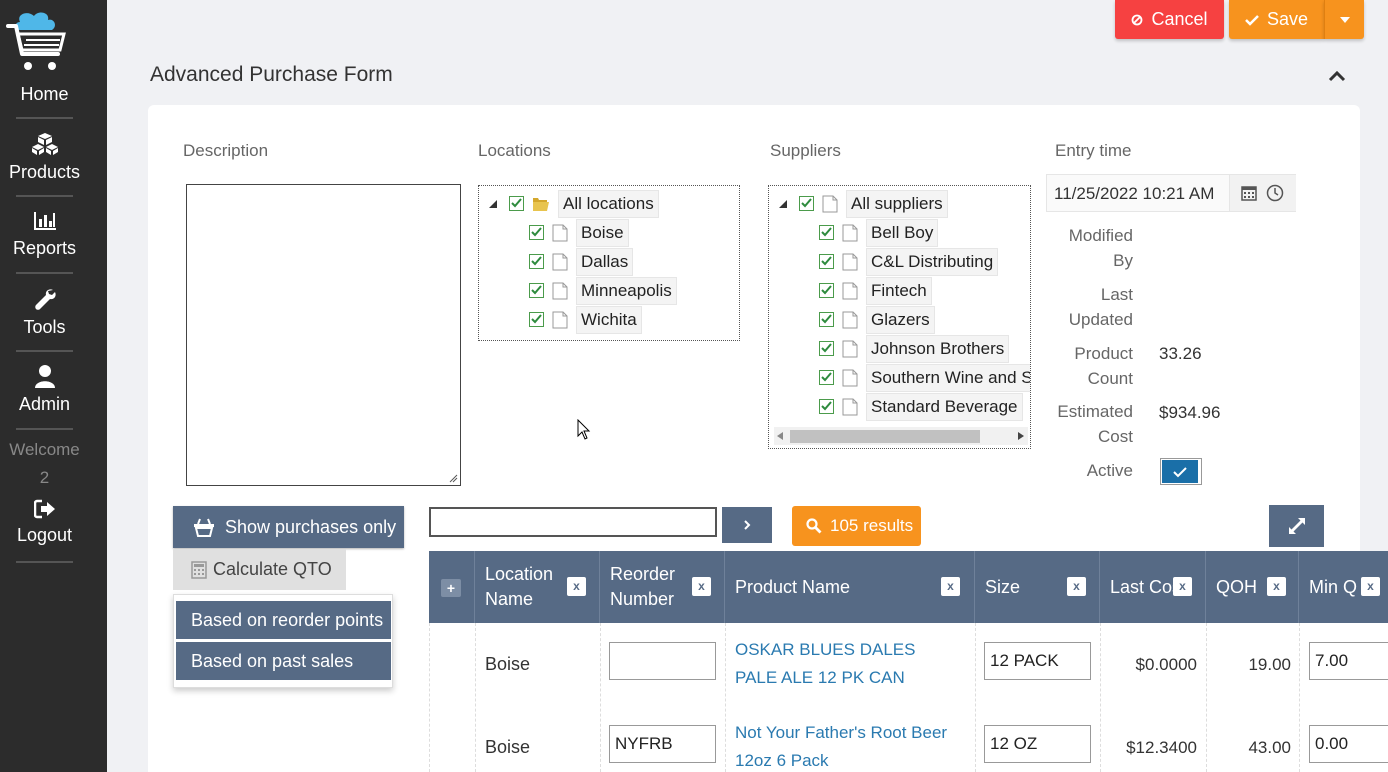 Image resolution: width=1388 pixels, height=772 pixels. Describe the element at coordinates (1287, 19) in the screenshot. I see `save-label: Save` at that location.